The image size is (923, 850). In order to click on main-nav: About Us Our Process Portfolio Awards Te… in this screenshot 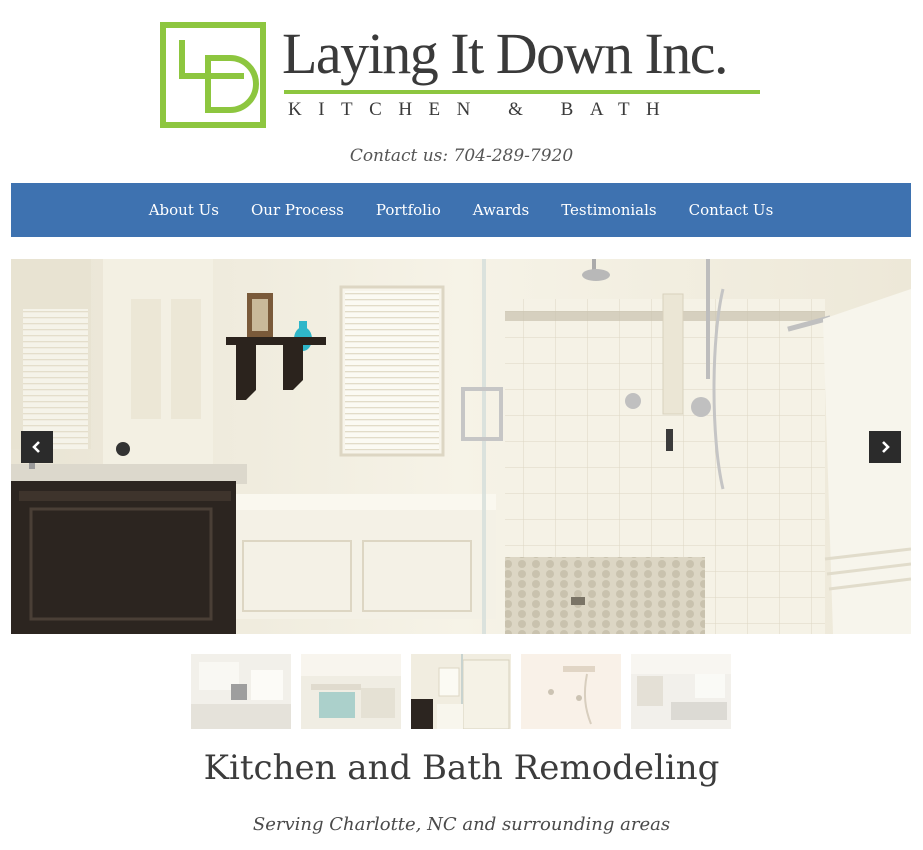, I will do `click(461, 210)`.